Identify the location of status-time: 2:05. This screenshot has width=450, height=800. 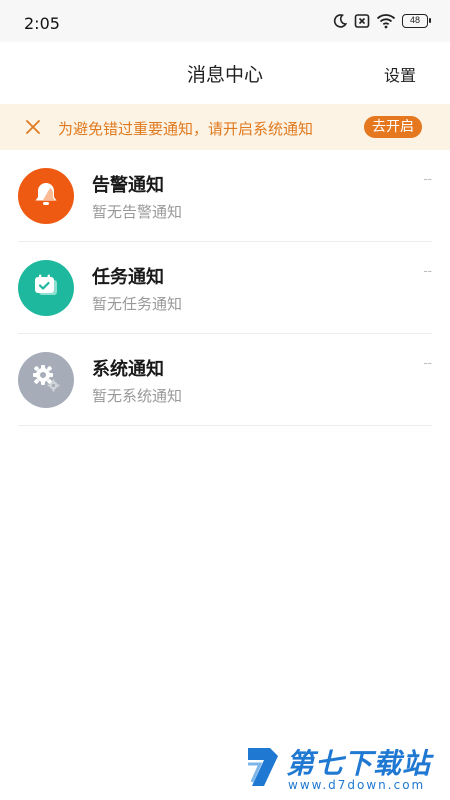
(42, 23).